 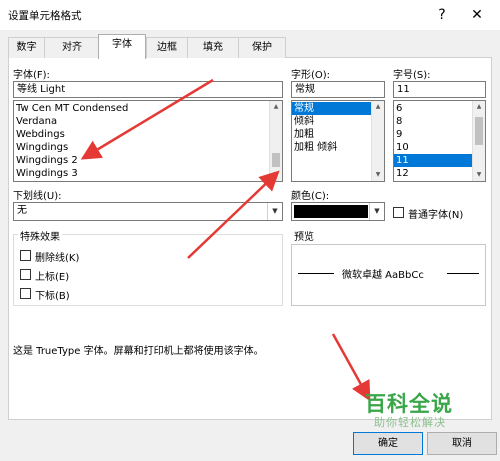 What do you see at coordinates (122, 46) in the screenshot?
I see `tab-font: 字体` at bounding box center [122, 46].